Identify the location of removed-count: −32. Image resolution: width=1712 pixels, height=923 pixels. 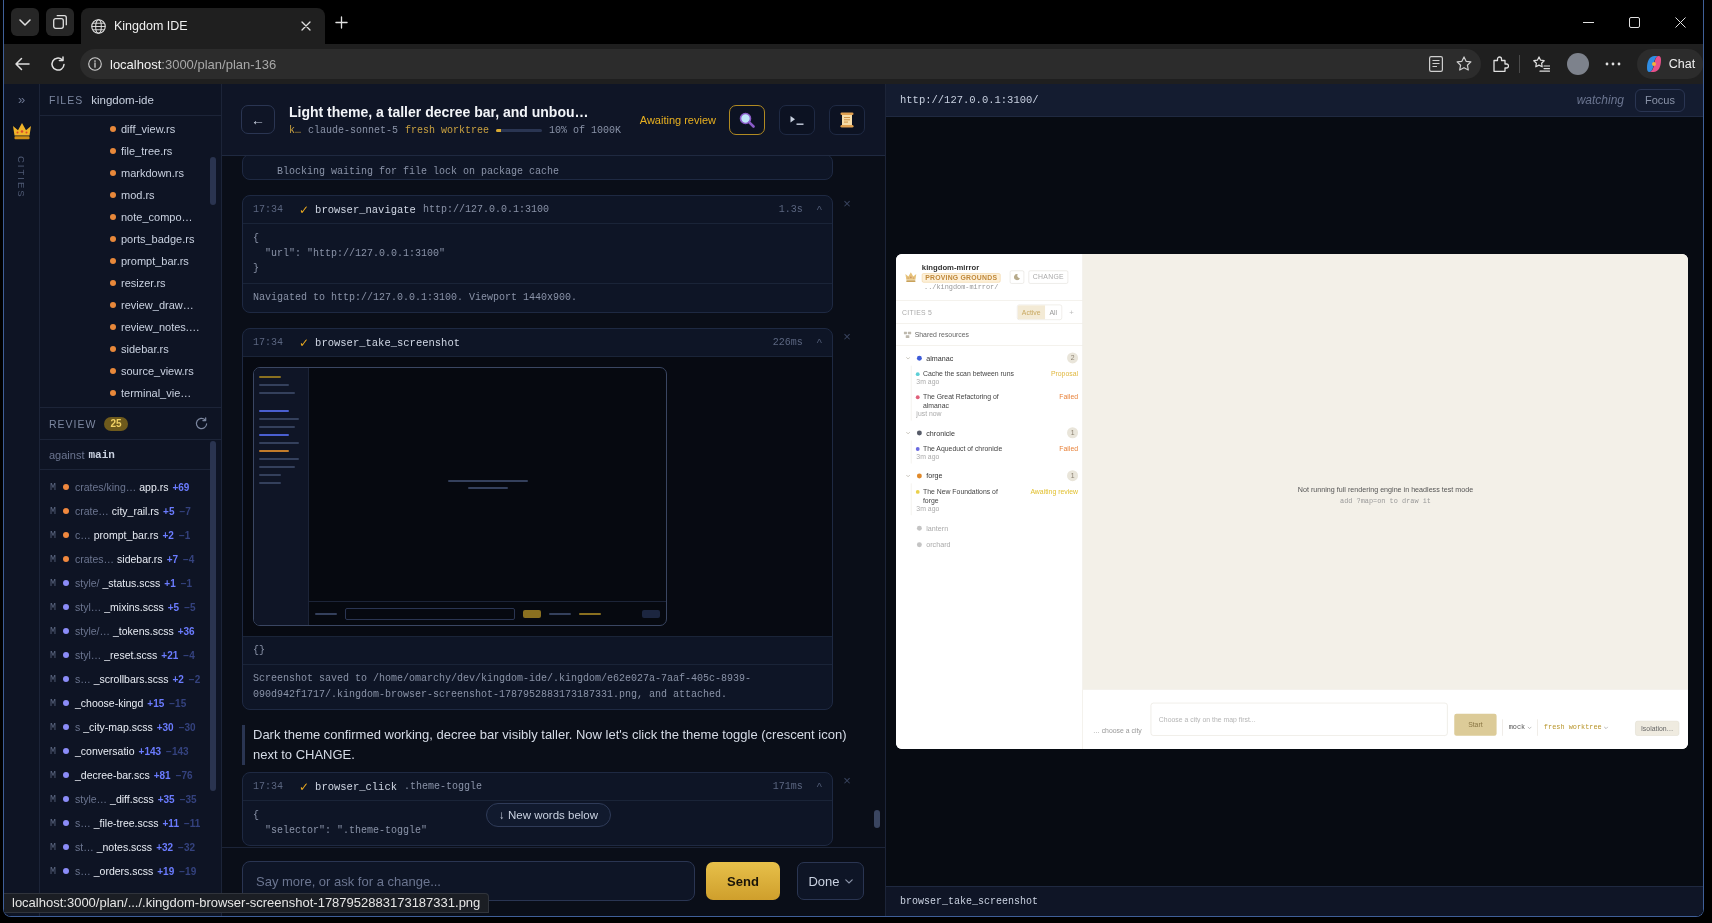
(187, 847).